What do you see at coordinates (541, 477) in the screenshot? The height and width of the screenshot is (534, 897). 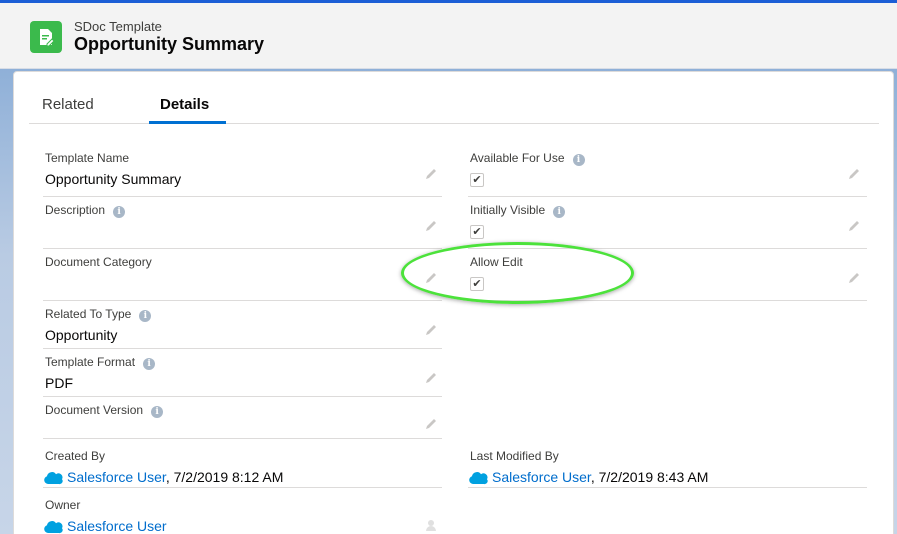 I see `last-modified-by-user-link: Salesforce User` at bounding box center [541, 477].